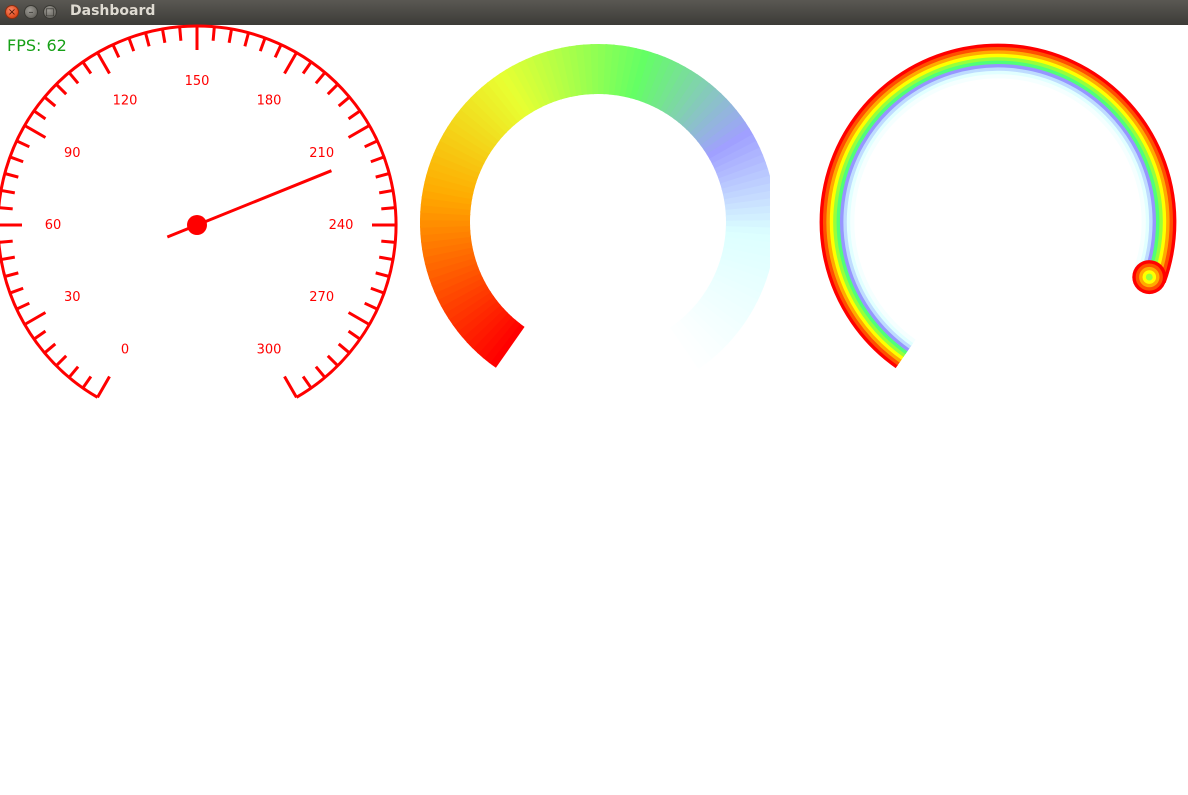 This screenshot has height=795, width=1188. What do you see at coordinates (72, 297) in the screenshot?
I see `tick-label: 30` at bounding box center [72, 297].